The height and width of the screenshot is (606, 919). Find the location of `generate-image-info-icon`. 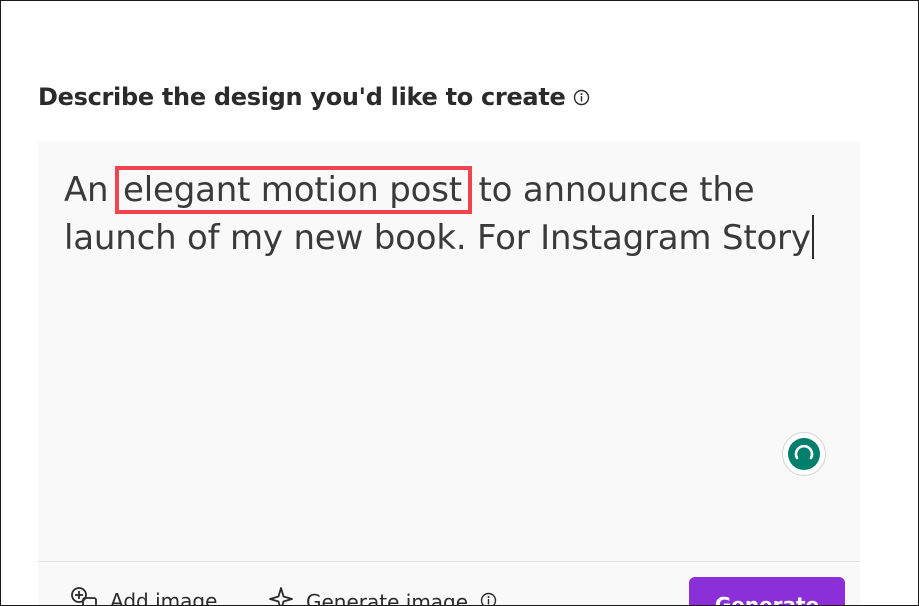

generate-image-info-icon is located at coordinates (488, 597).